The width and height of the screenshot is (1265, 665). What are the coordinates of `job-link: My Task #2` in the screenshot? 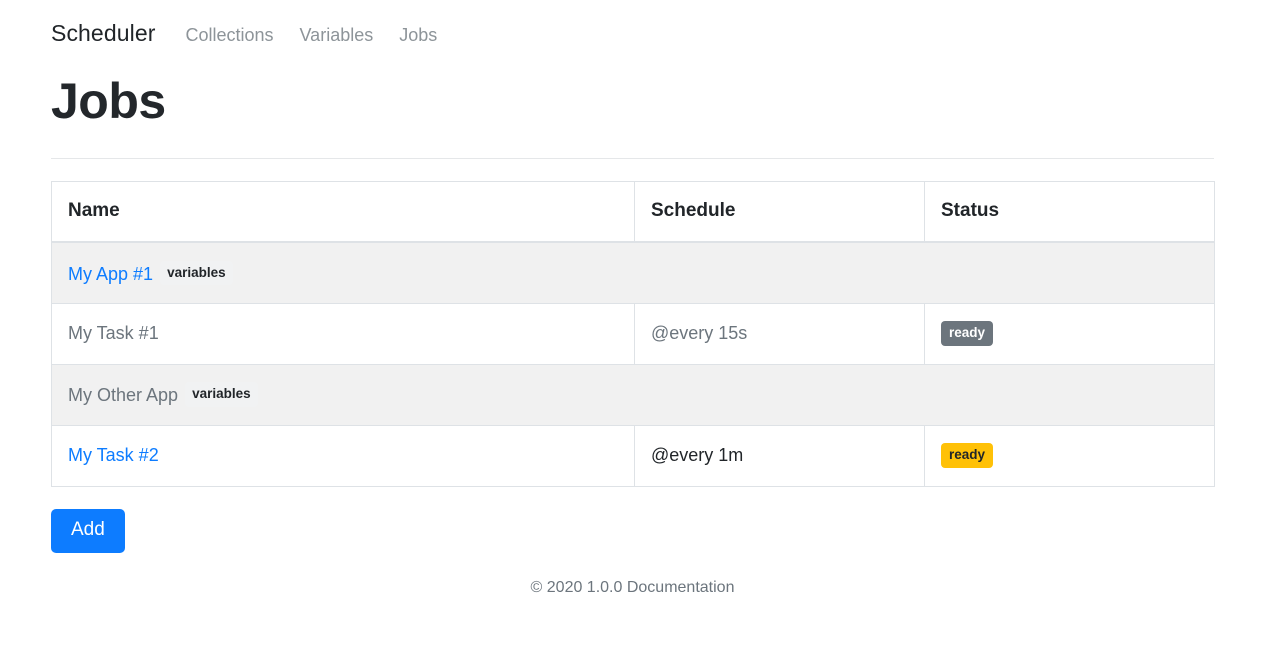 It's located at (113, 455).